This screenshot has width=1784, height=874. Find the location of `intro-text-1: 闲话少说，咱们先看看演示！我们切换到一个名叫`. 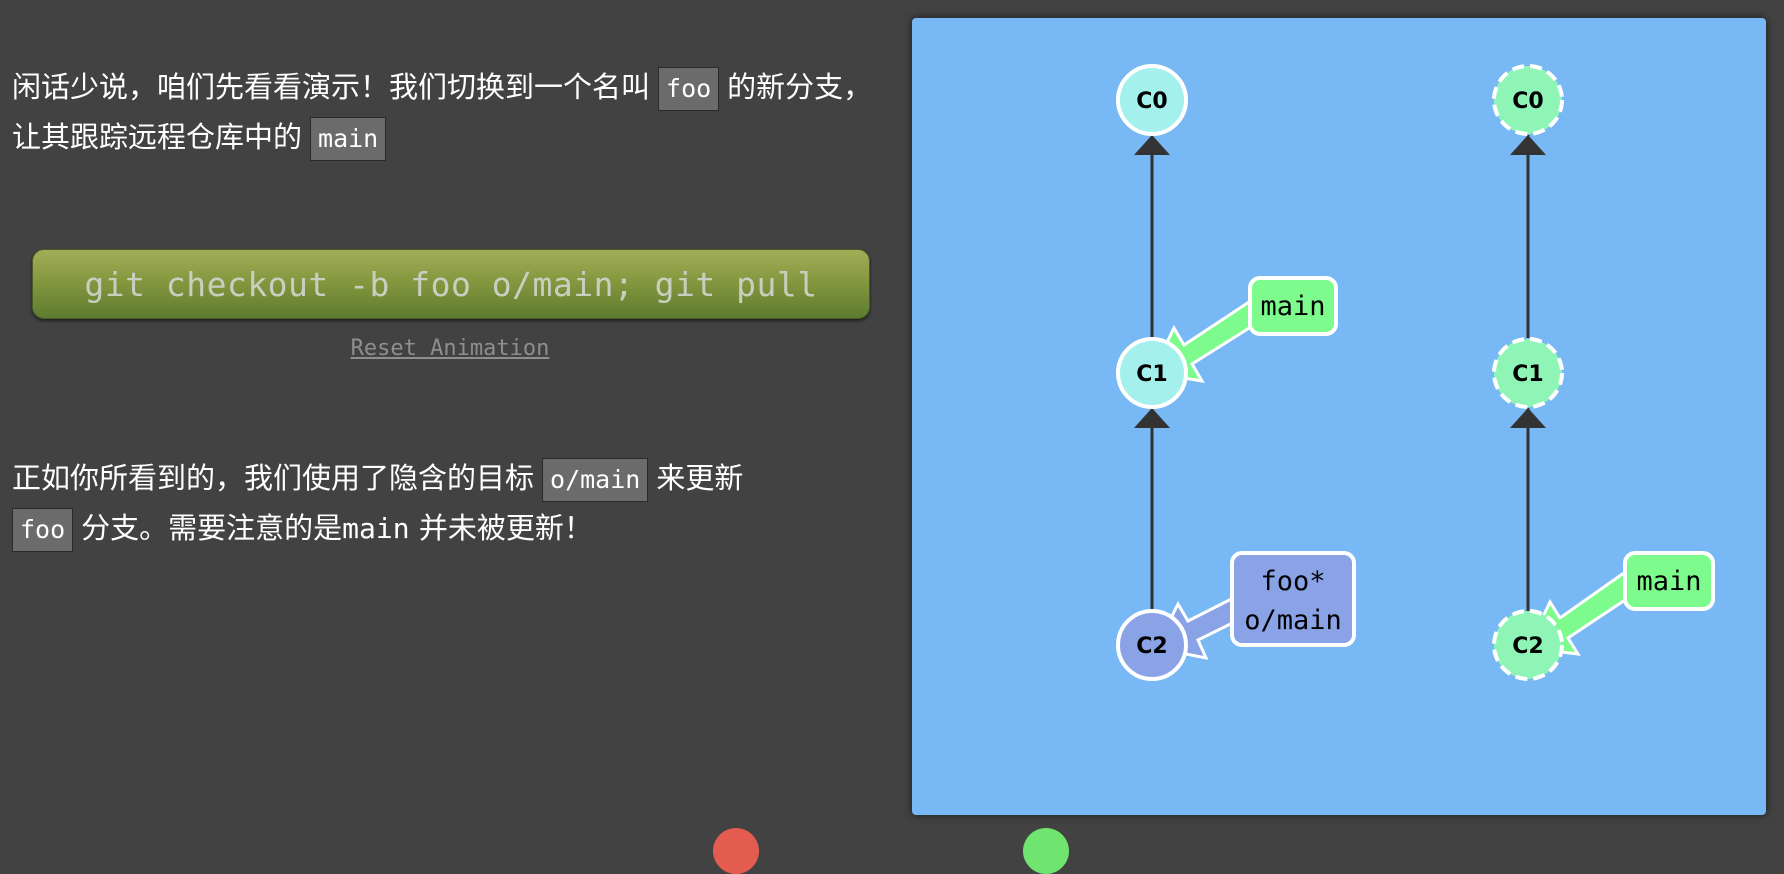

intro-text-1: 闲话少说，咱们先看看演示！我们切换到一个名叫 is located at coordinates (331, 87).